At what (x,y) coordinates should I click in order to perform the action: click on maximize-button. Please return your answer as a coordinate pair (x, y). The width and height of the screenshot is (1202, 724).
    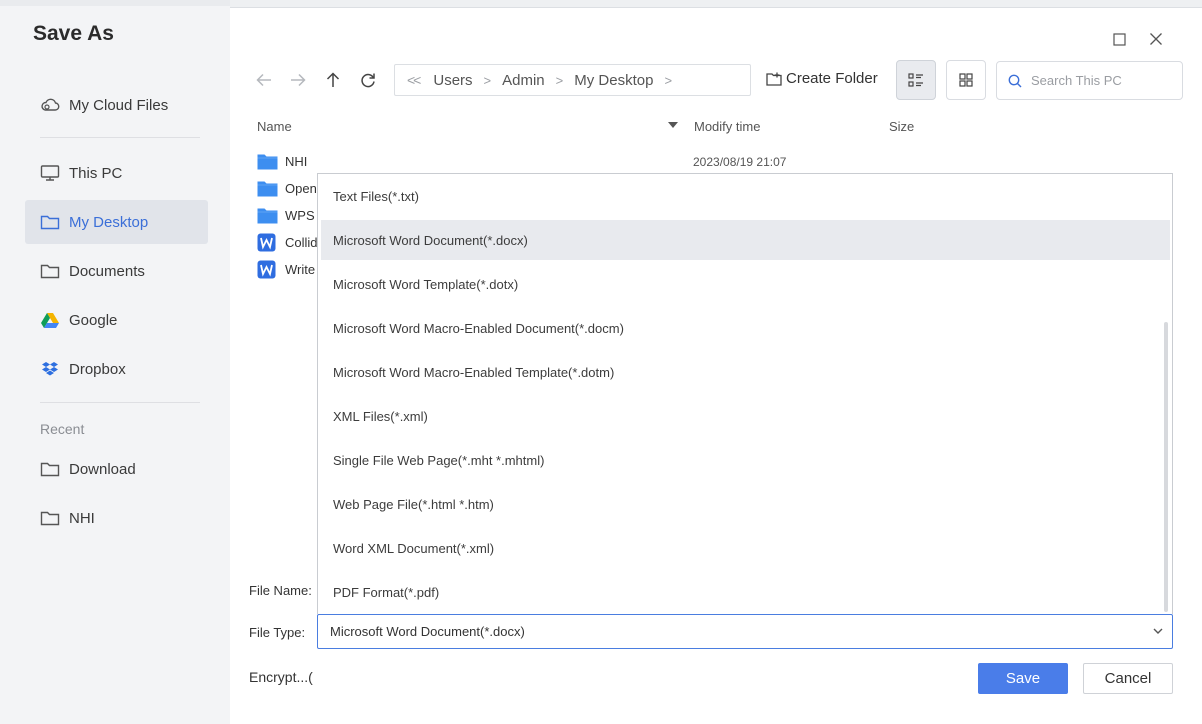
    Looking at the image, I should click on (1119, 39).